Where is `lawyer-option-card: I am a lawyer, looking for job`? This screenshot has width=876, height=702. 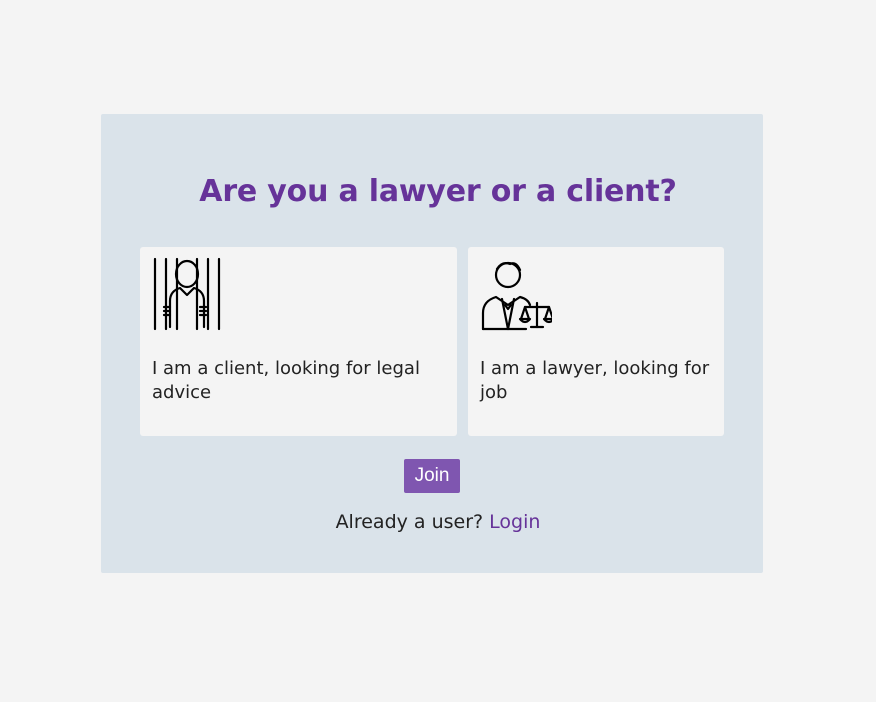
lawyer-option-card: I am a lawyer, looking for job is located at coordinates (596, 341).